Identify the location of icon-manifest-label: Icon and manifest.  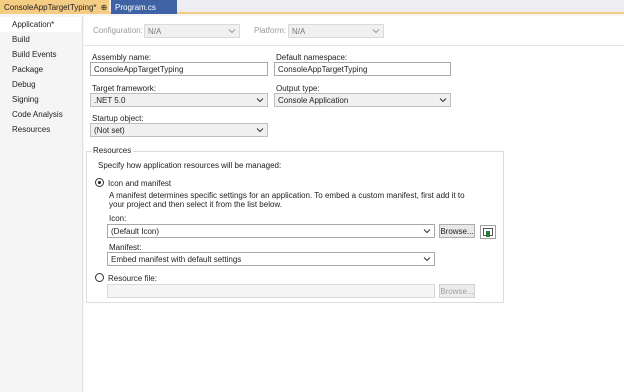
(139, 183).